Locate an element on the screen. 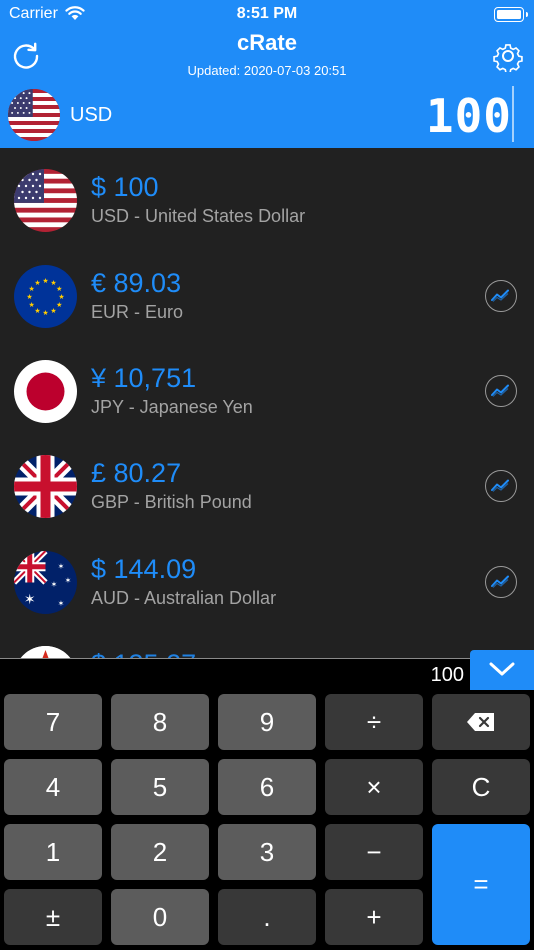  backspace-icon is located at coordinates (480, 722).